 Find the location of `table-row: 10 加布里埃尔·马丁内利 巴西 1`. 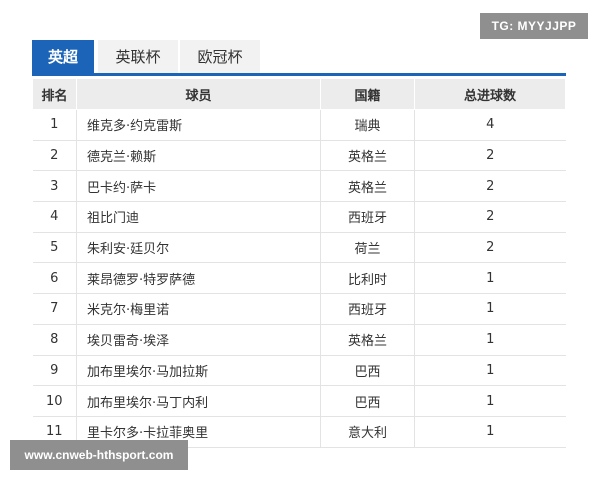

table-row: 10 加布里埃尔·马丁内利 巴西 1 is located at coordinates (299, 401).